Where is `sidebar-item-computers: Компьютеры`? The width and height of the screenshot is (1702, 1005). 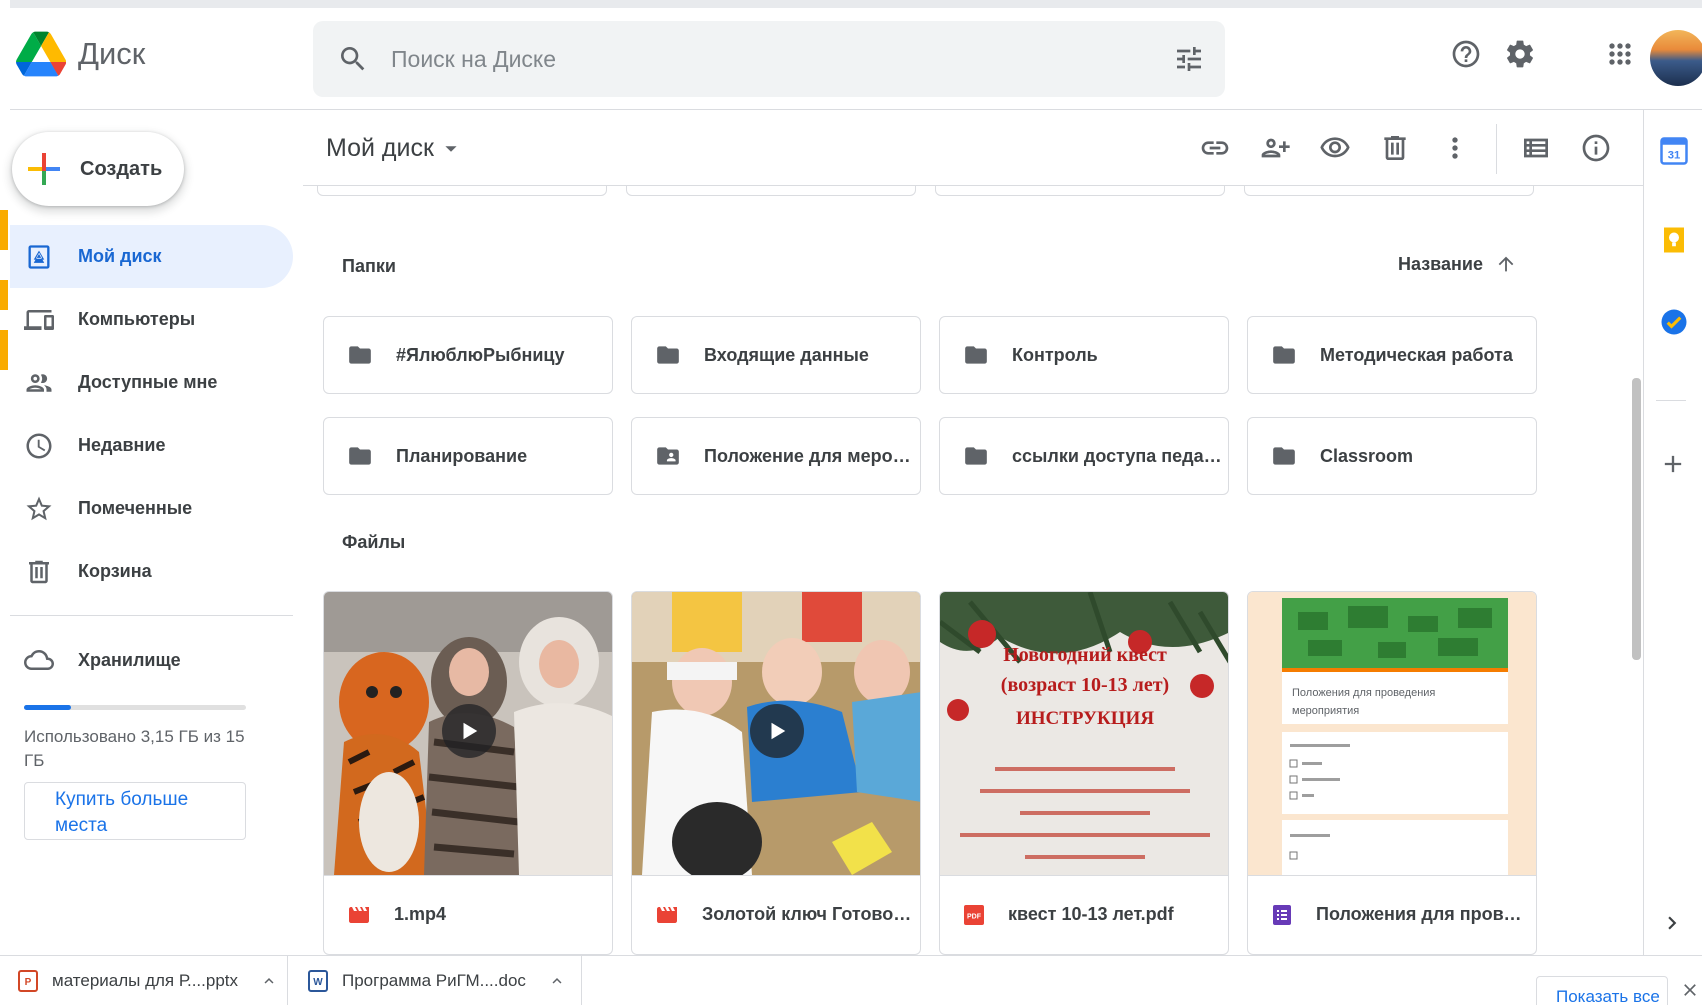 sidebar-item-computers: Компьютеры is located at coordinates (151, 319).